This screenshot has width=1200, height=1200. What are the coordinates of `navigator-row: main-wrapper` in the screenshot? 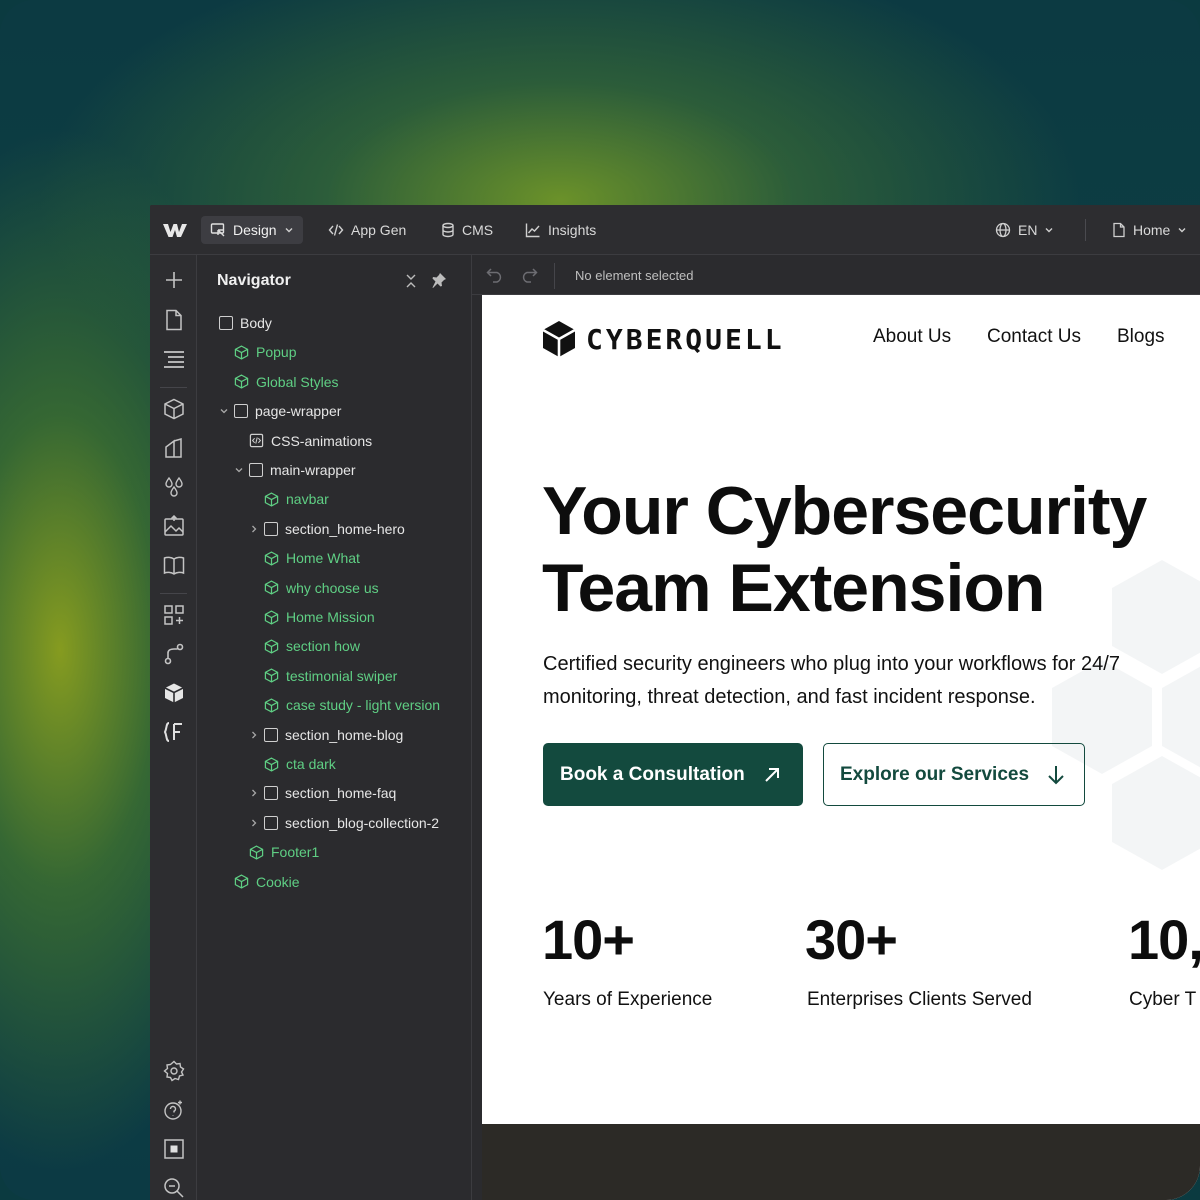 It's located at (302, 470).